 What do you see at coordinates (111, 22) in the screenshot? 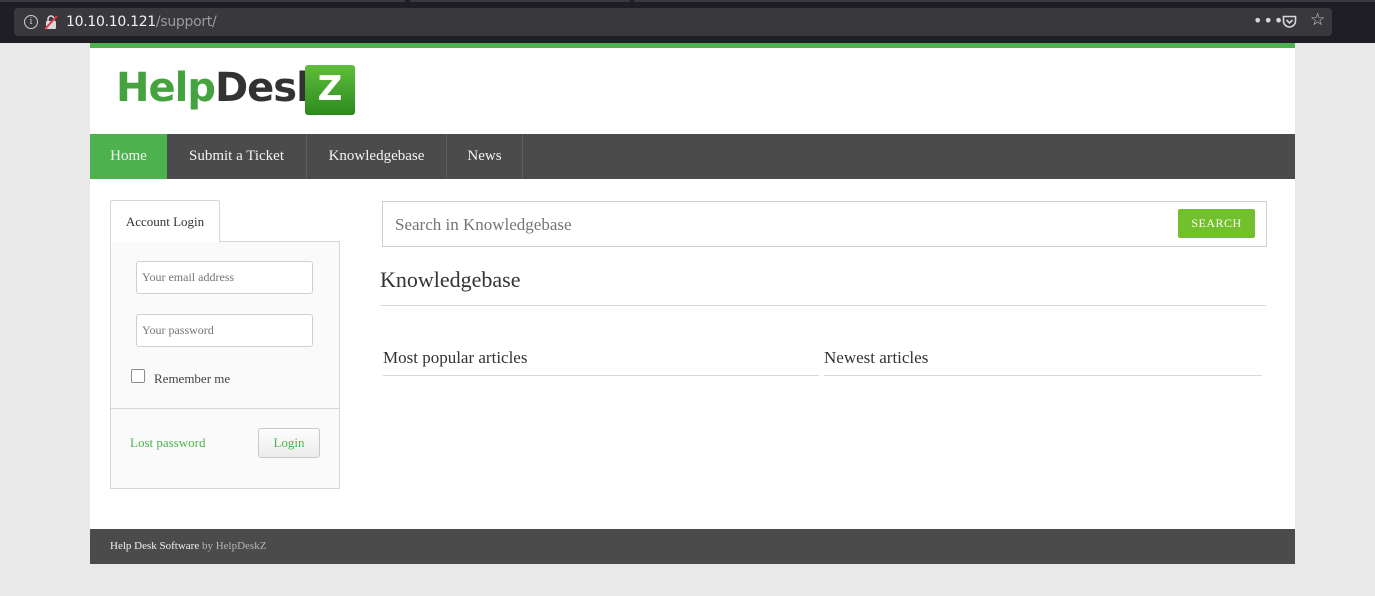
I see `url-host: 10.10.10.121` at bounding box center [111, 22].